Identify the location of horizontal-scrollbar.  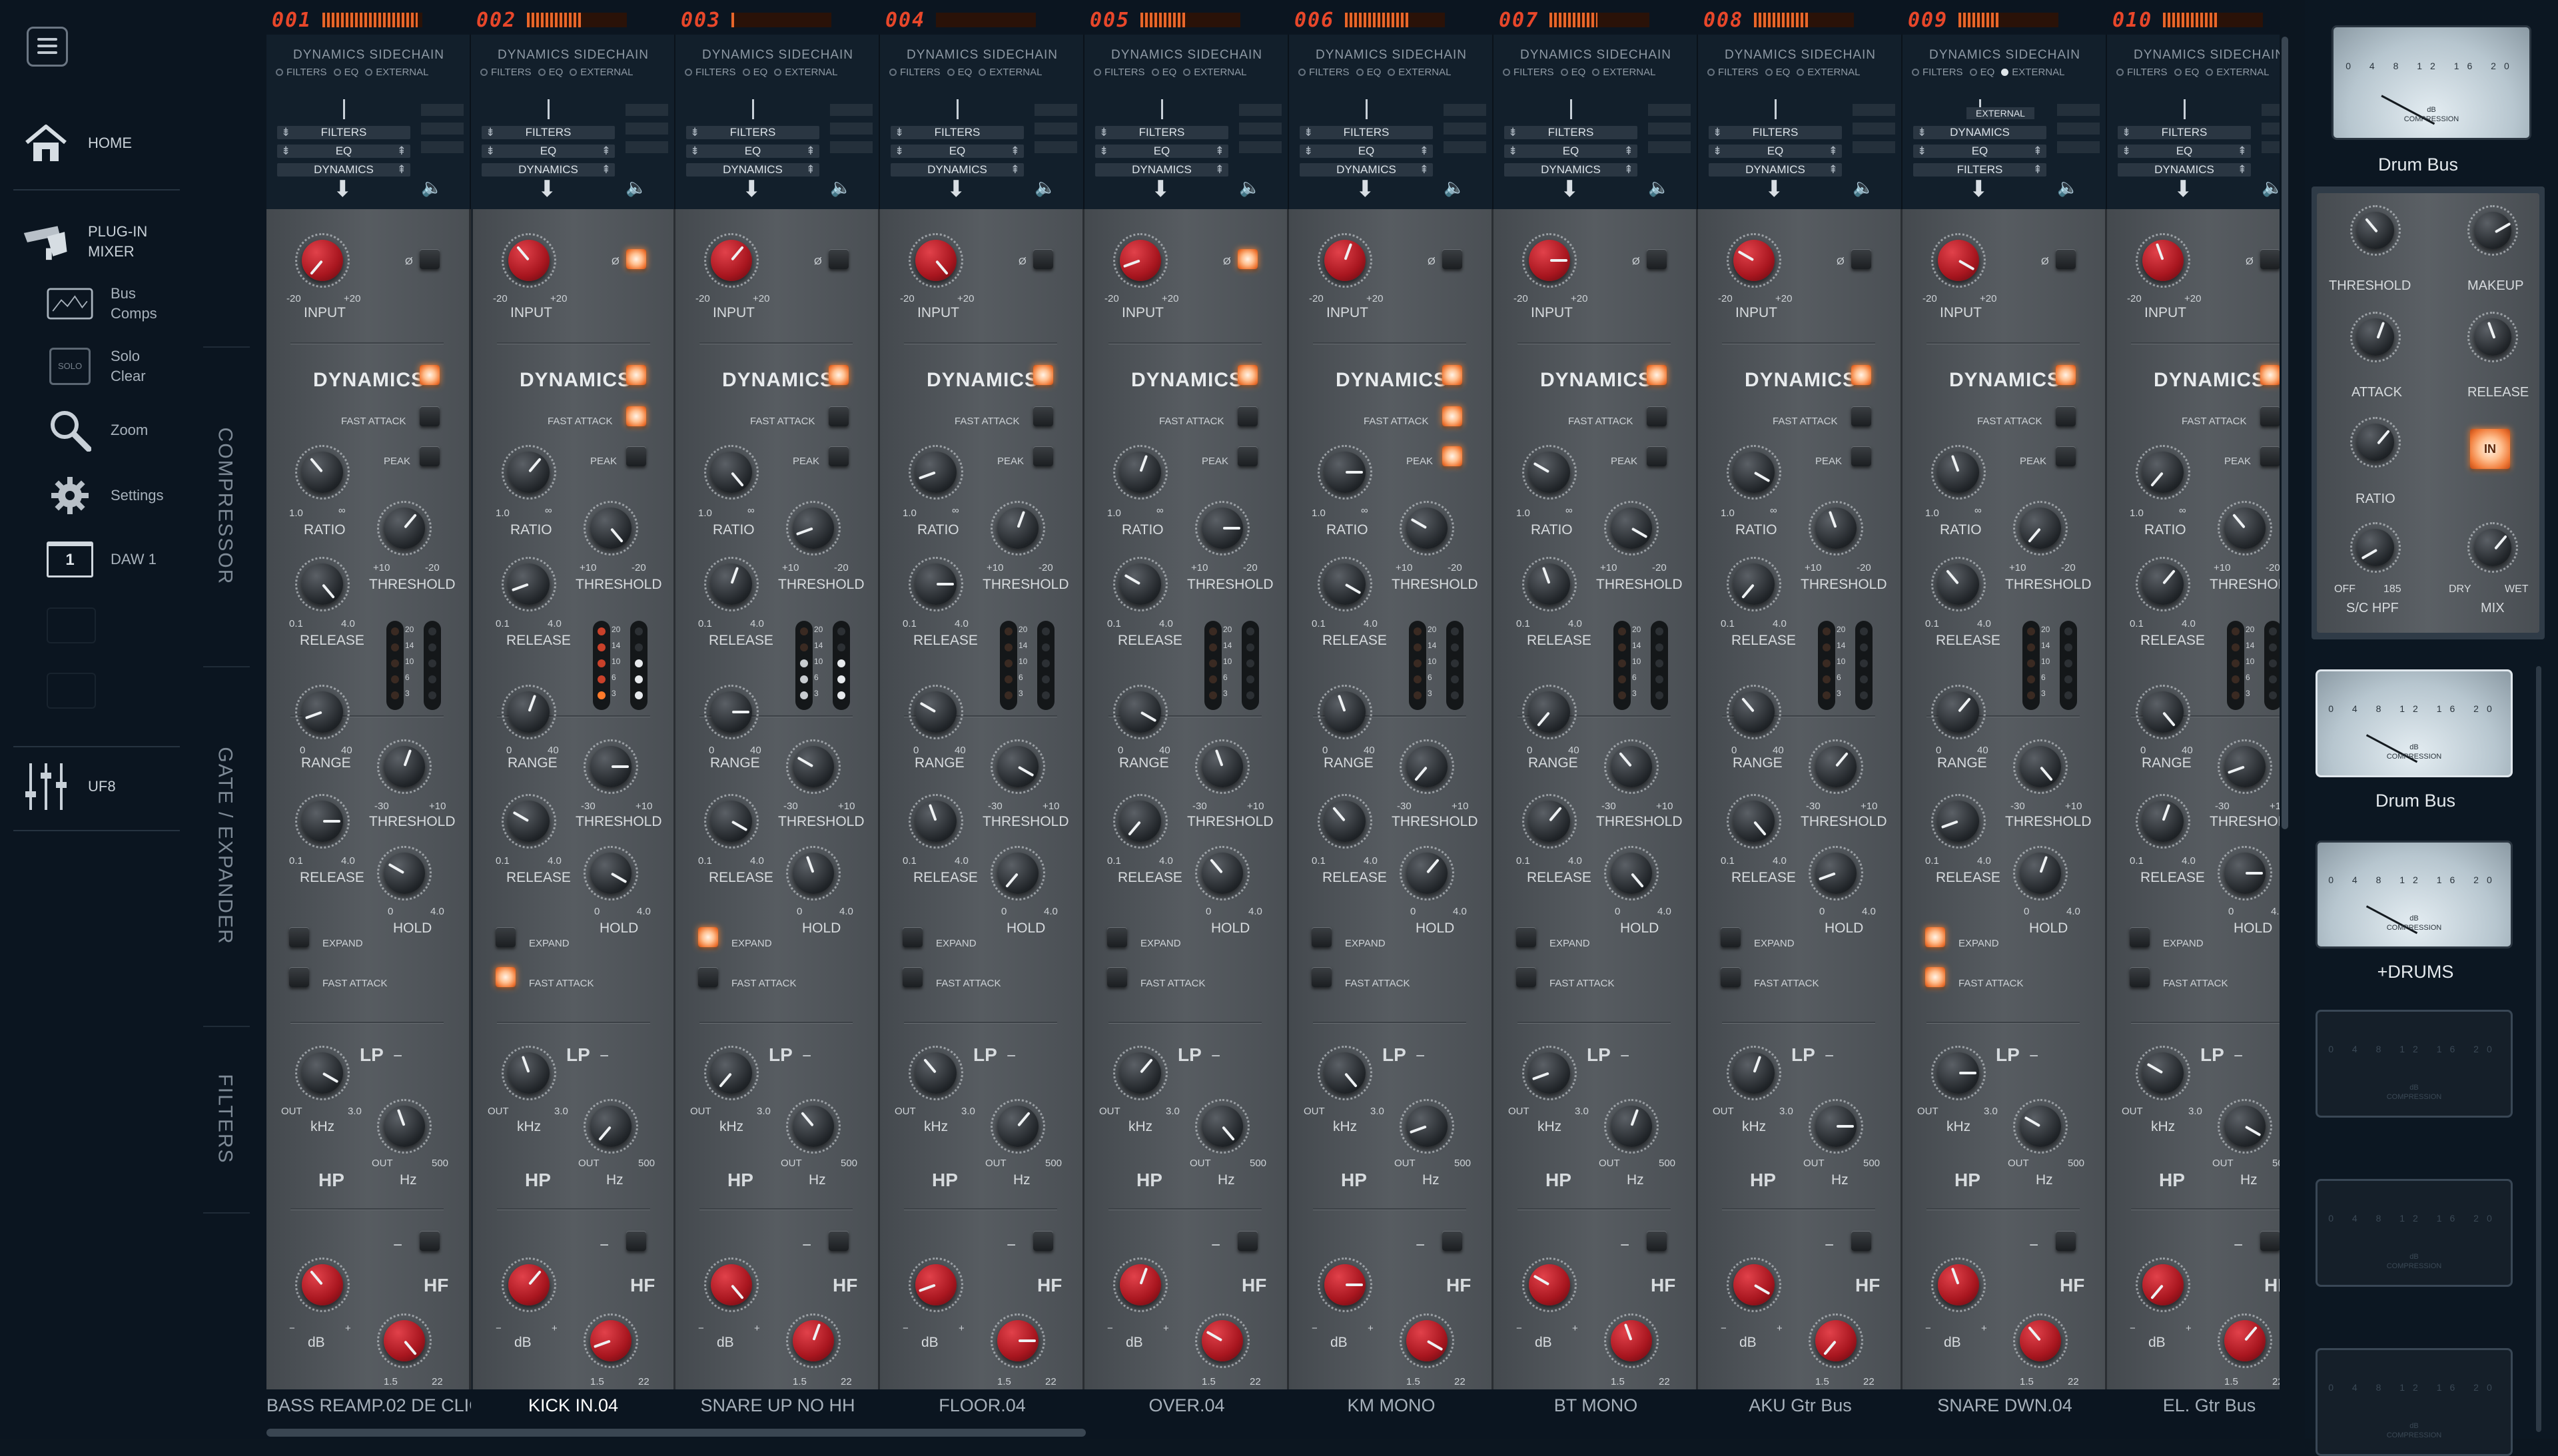
(676, 1433).